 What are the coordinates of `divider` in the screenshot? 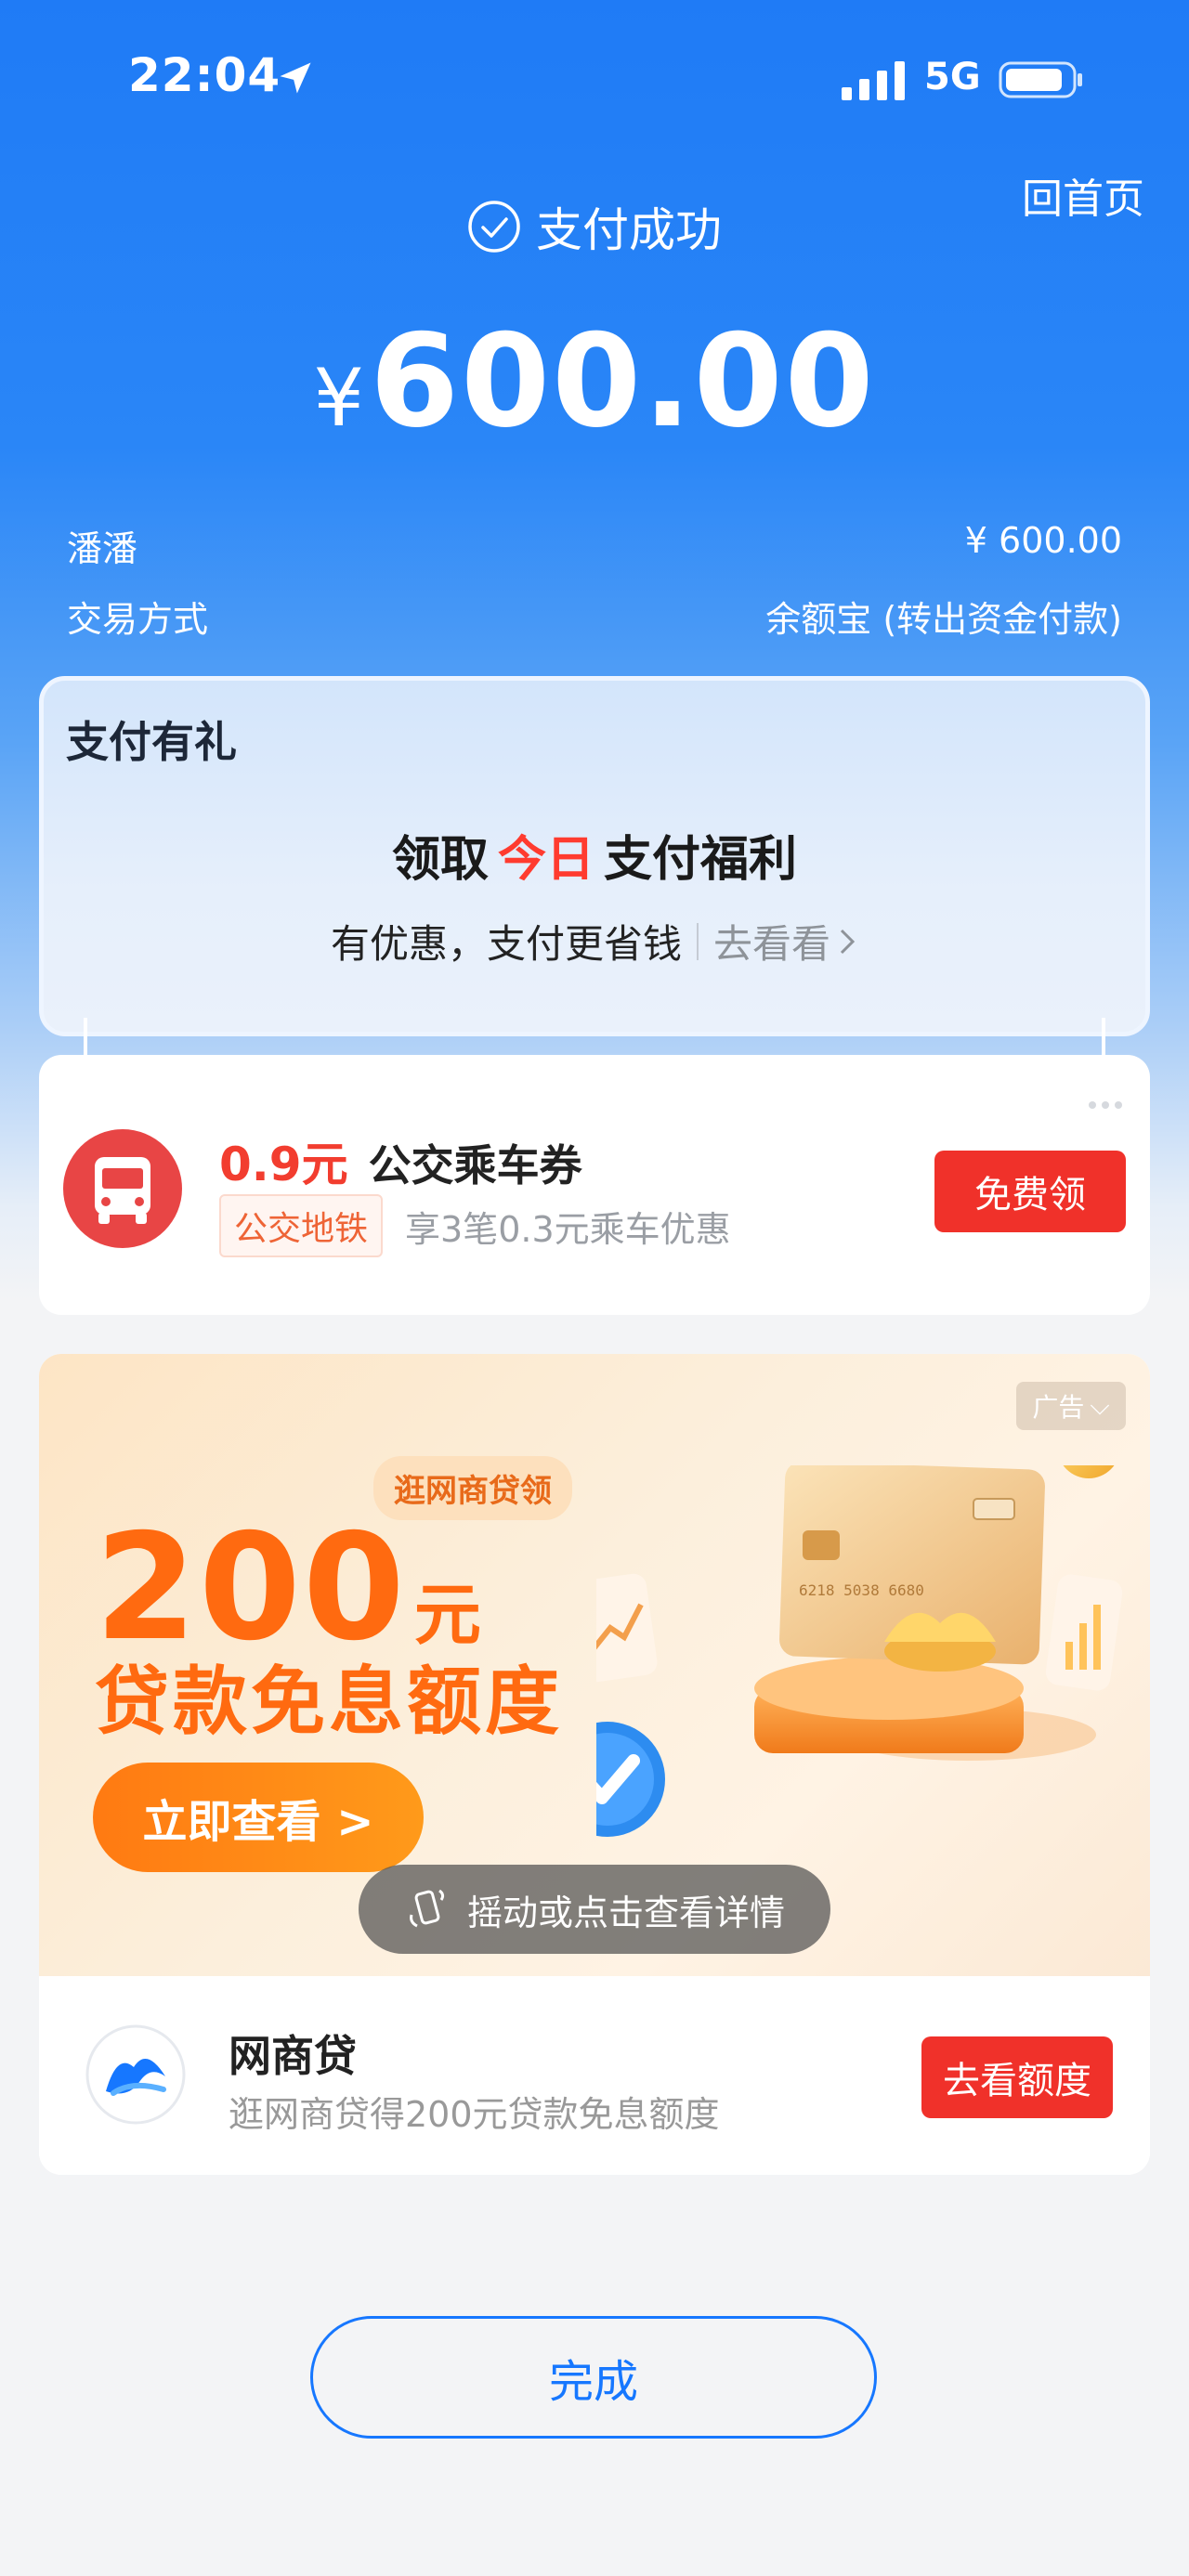 It's located at (698, 941).